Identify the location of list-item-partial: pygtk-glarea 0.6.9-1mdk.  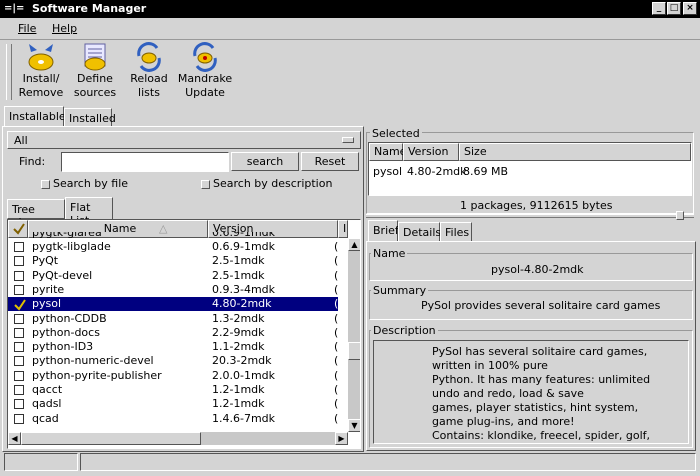
(173, 236).